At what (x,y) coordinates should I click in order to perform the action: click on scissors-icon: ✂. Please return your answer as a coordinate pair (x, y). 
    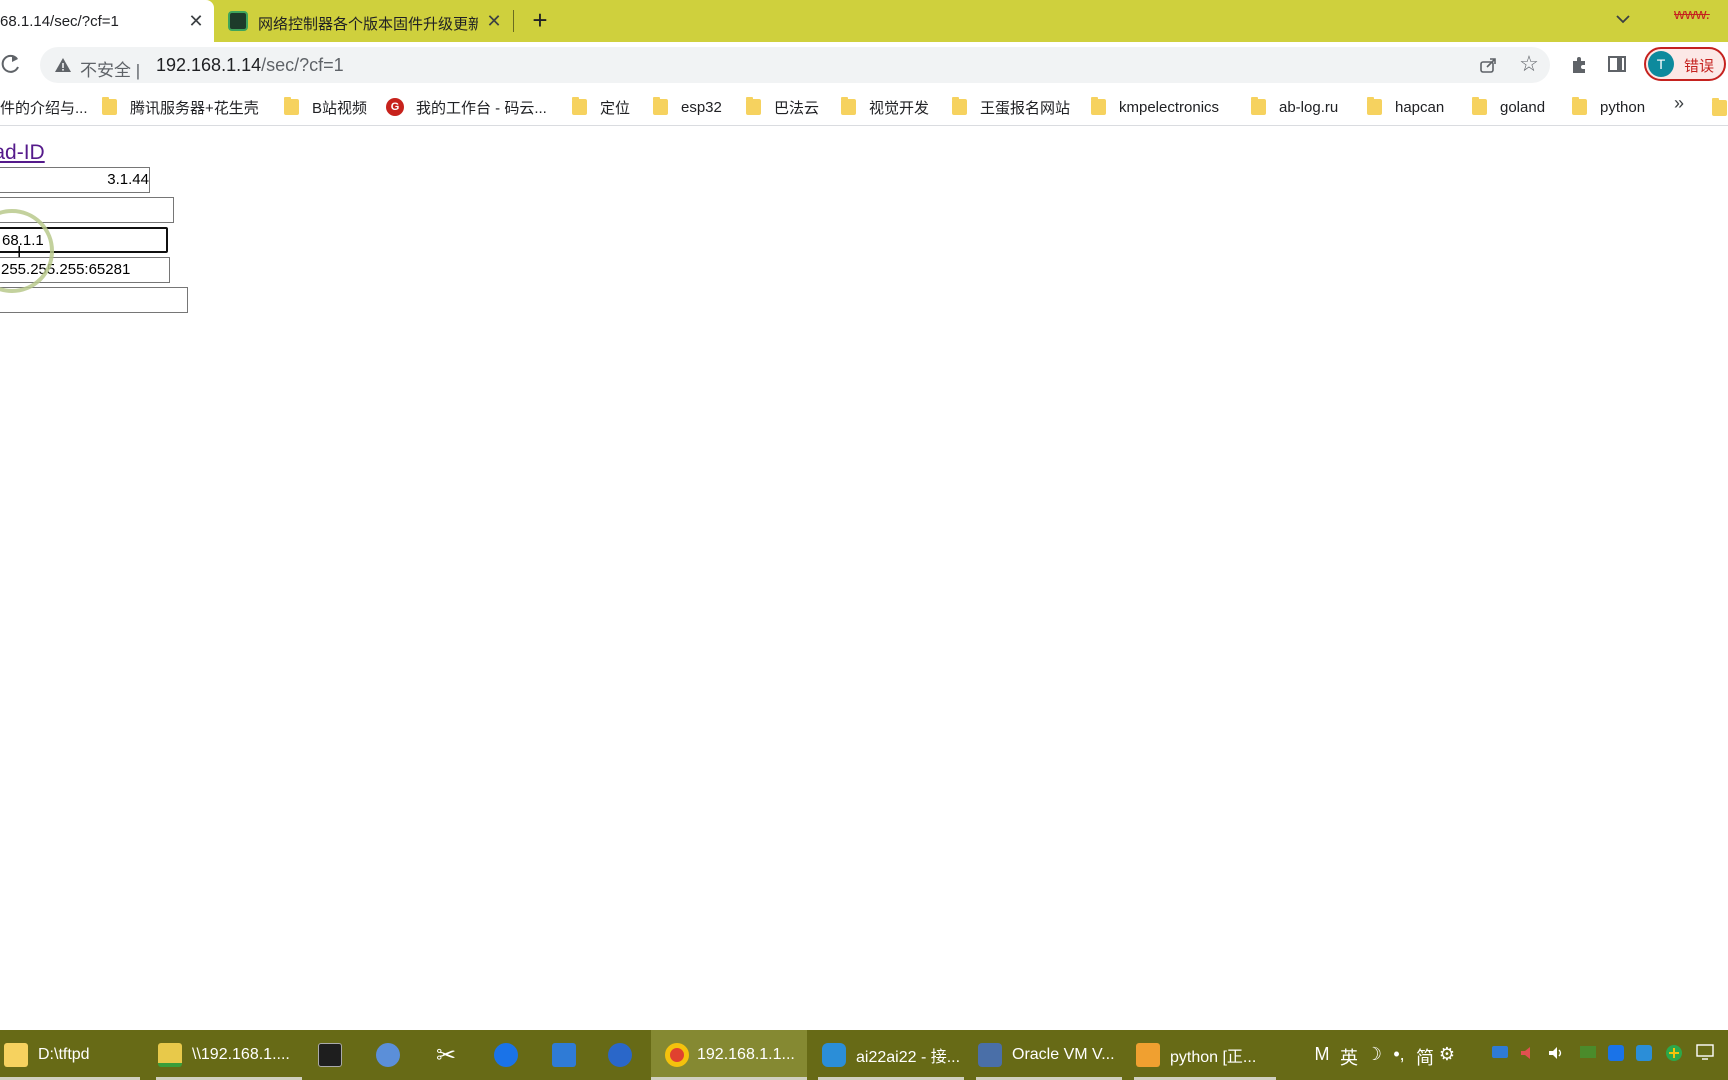
    Looking at the image, I should click on (446, 1055).